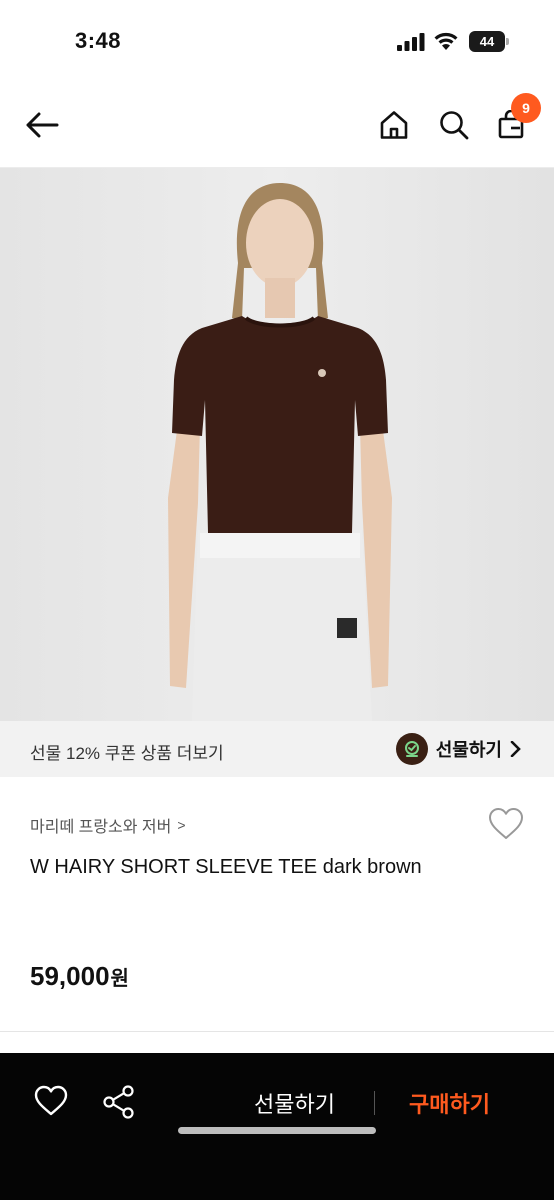 This screenshot has width=554, height=1200. What do you see at coordinates (119, 979) in the screenshot?
I see `price-unit: 원` at bounding box center [119, 979].